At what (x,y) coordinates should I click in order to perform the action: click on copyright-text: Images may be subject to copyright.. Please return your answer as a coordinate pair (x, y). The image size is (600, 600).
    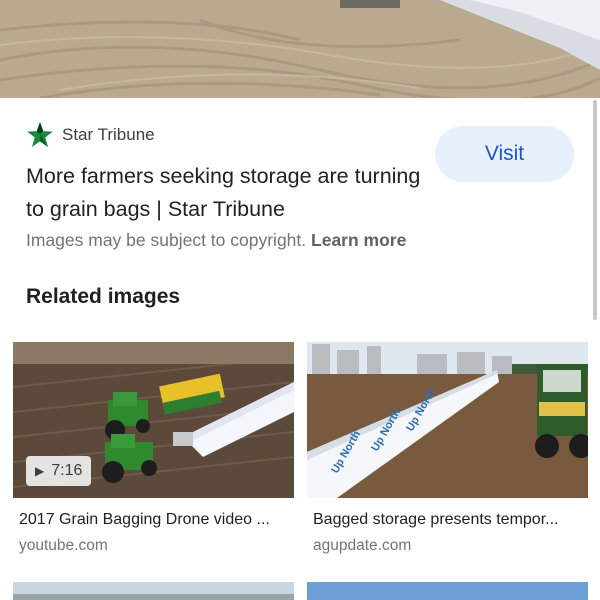
    Looking at the image, I should click on (166, 240).